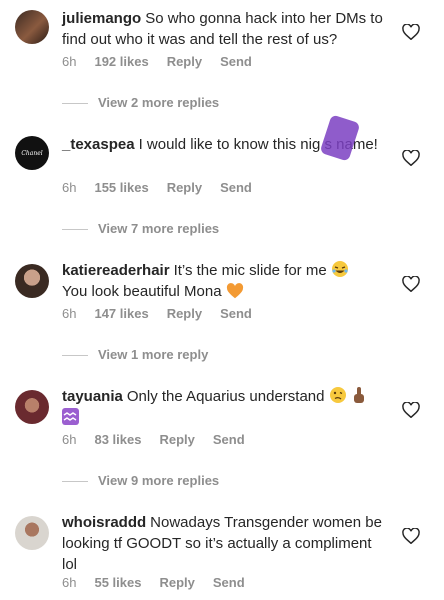  I want to click on view-replies-label: View 2 more replies, so click(159, 102).